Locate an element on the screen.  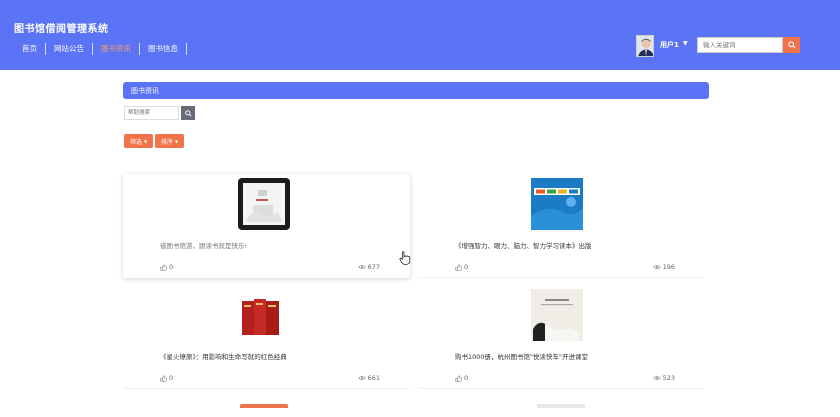
news-card: 借图书馆游，跟读书就是快乐! 0 677 is located at coordinates (266, 226).